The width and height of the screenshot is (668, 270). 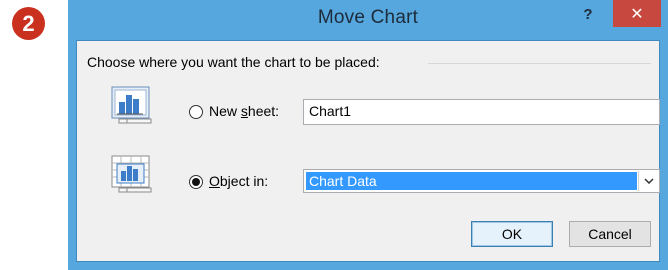 What do you see at coordinates (610, 234) in the screenshot?
I see `cancel-button: Cancel` at bounding box center [610, 234].